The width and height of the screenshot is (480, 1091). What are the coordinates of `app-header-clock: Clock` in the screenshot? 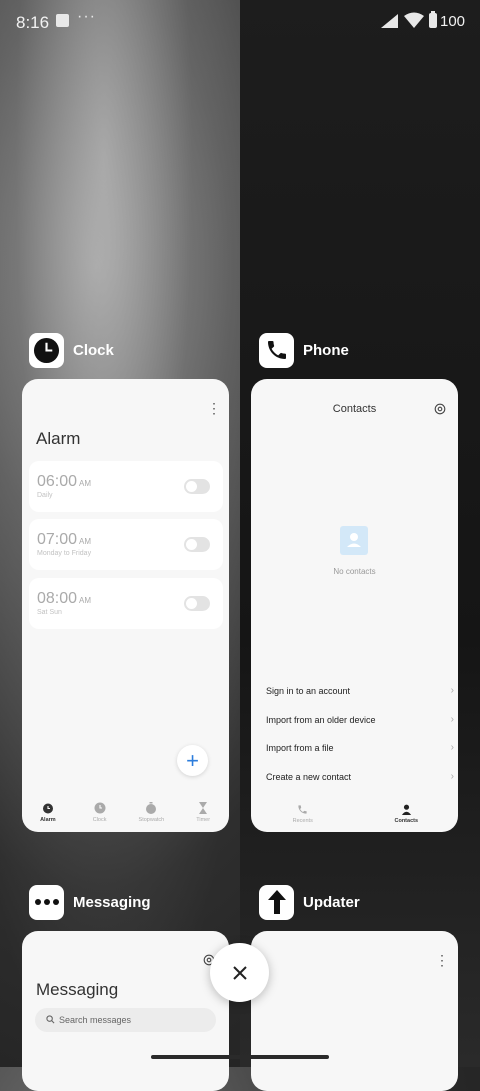 It's located at (71, 350).